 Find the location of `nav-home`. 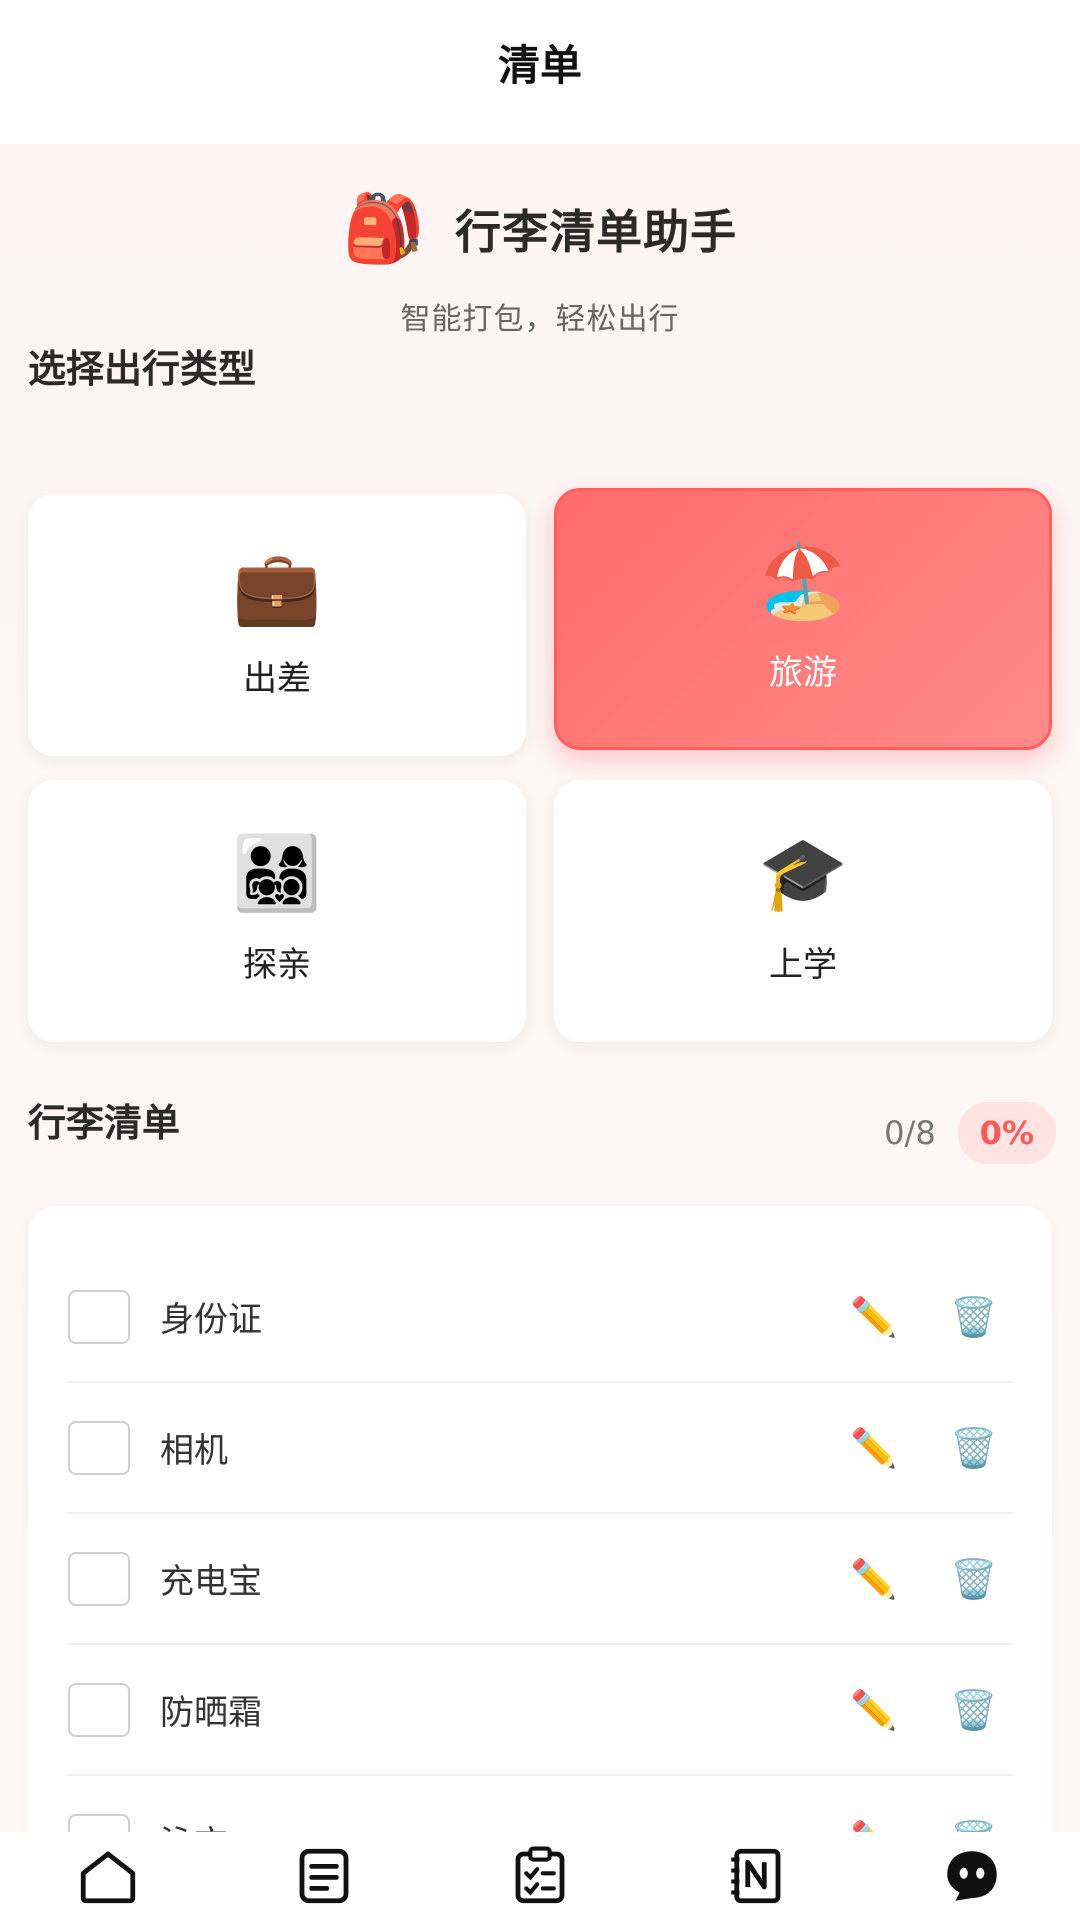

nav-home is located at coordinates (108, 1876).